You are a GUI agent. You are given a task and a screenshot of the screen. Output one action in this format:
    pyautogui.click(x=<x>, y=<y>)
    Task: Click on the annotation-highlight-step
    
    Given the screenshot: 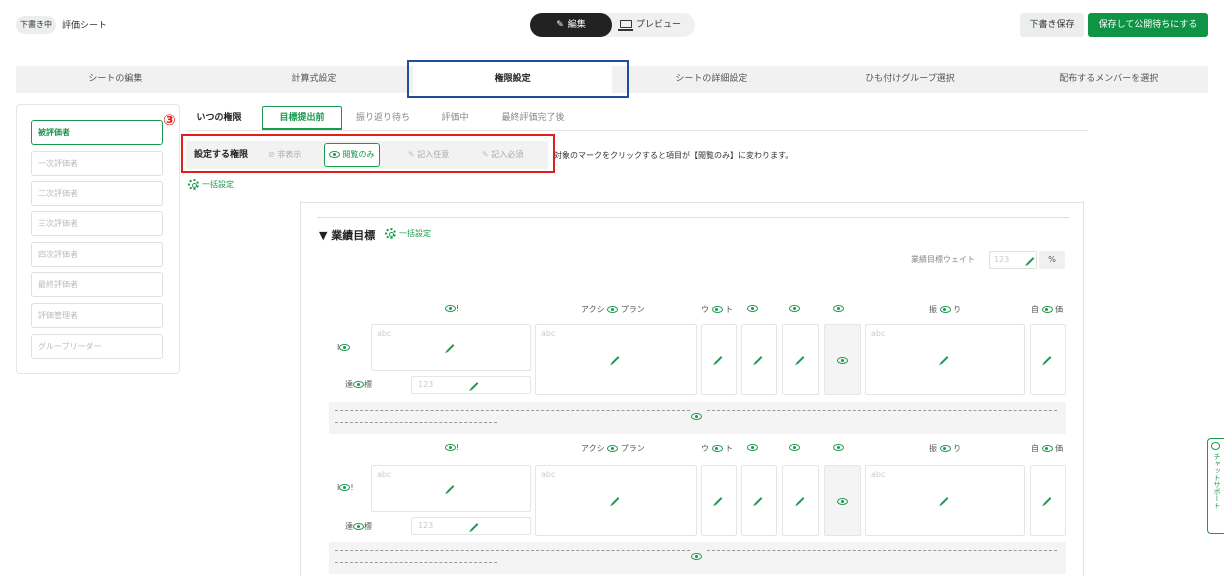 What is the action you would take?
    pyautogui.click(x=518, y=79)
    